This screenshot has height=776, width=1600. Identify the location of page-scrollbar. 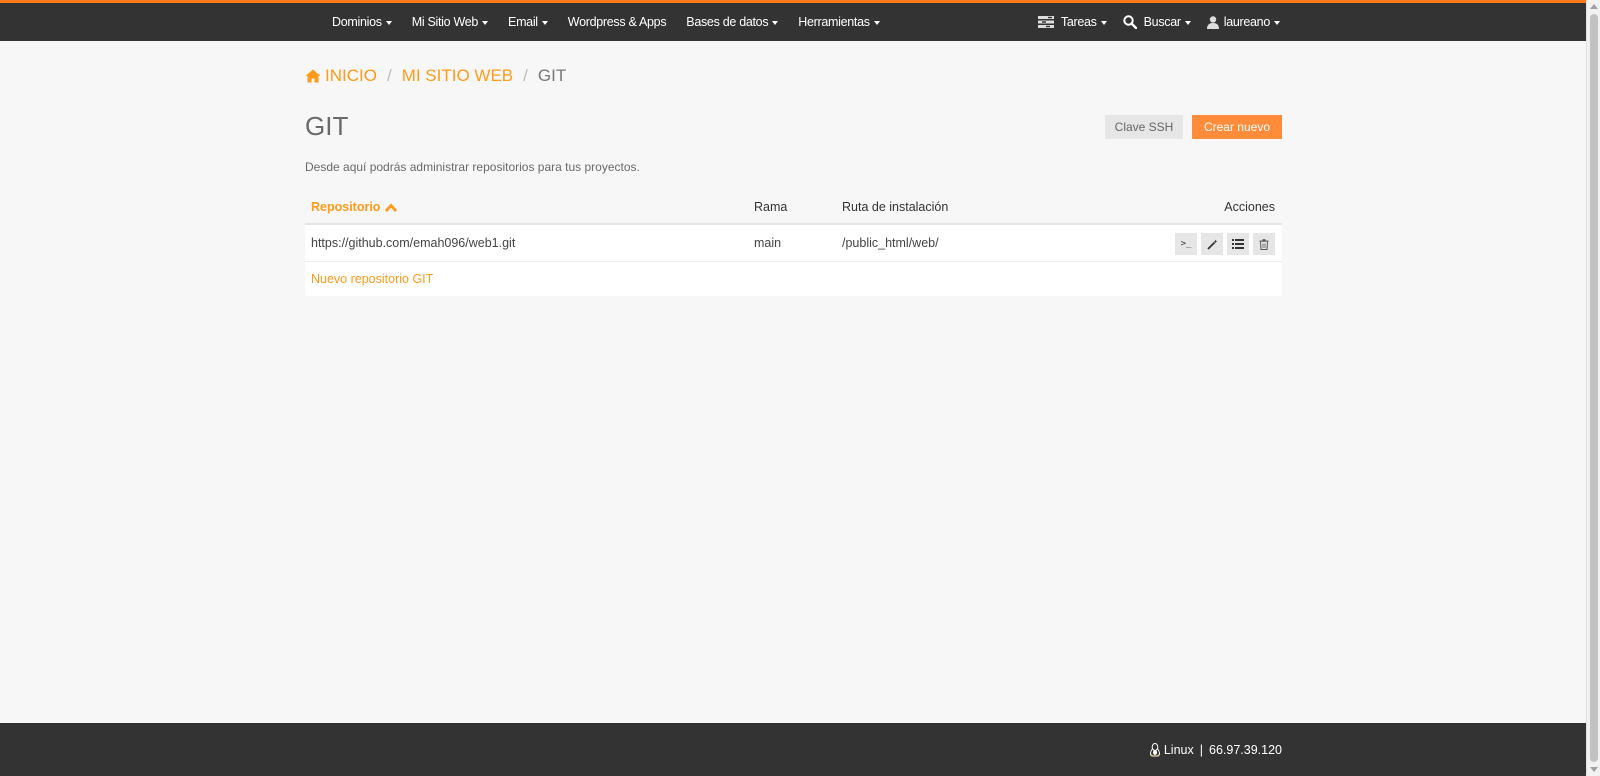
(1593, 388).